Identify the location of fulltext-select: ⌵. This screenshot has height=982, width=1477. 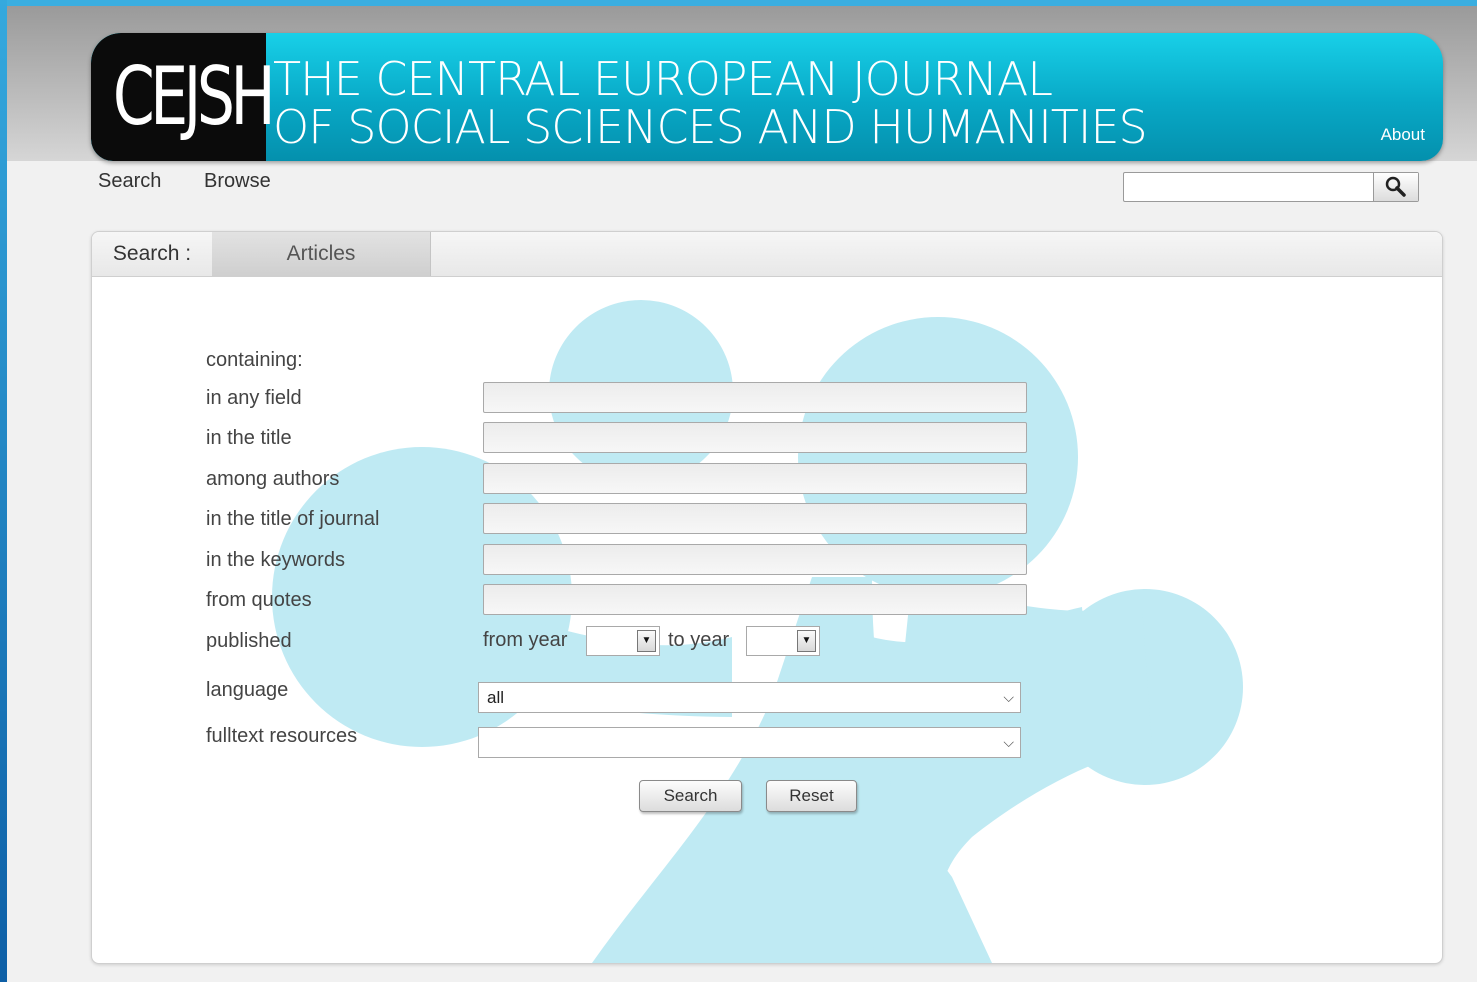
(749, 742).